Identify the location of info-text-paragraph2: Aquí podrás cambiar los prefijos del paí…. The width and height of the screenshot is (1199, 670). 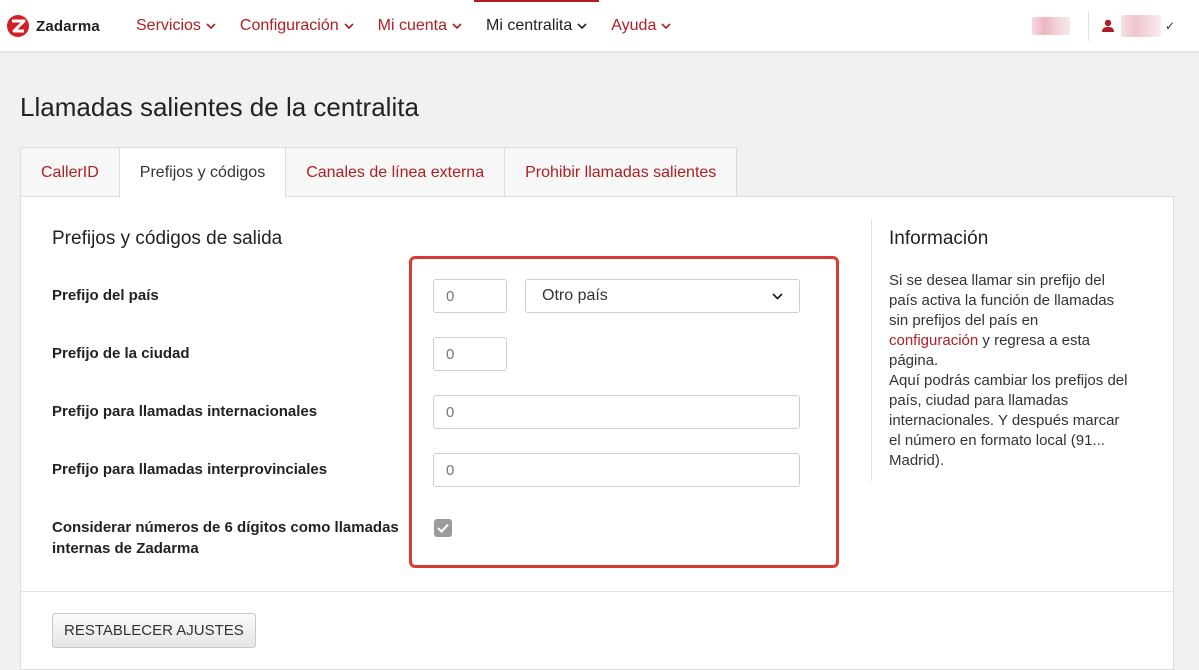
(1008, 420).